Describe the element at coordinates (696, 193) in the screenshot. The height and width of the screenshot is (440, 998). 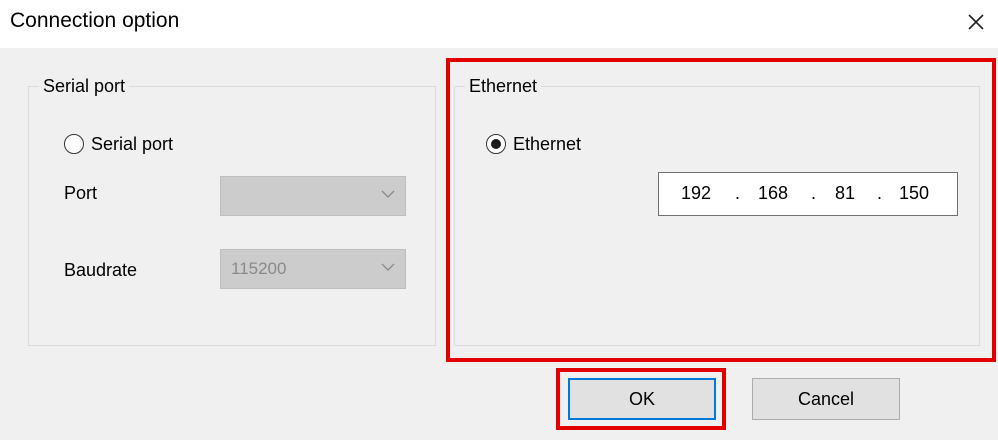
I see `ip-octet-1: 192` at that location.